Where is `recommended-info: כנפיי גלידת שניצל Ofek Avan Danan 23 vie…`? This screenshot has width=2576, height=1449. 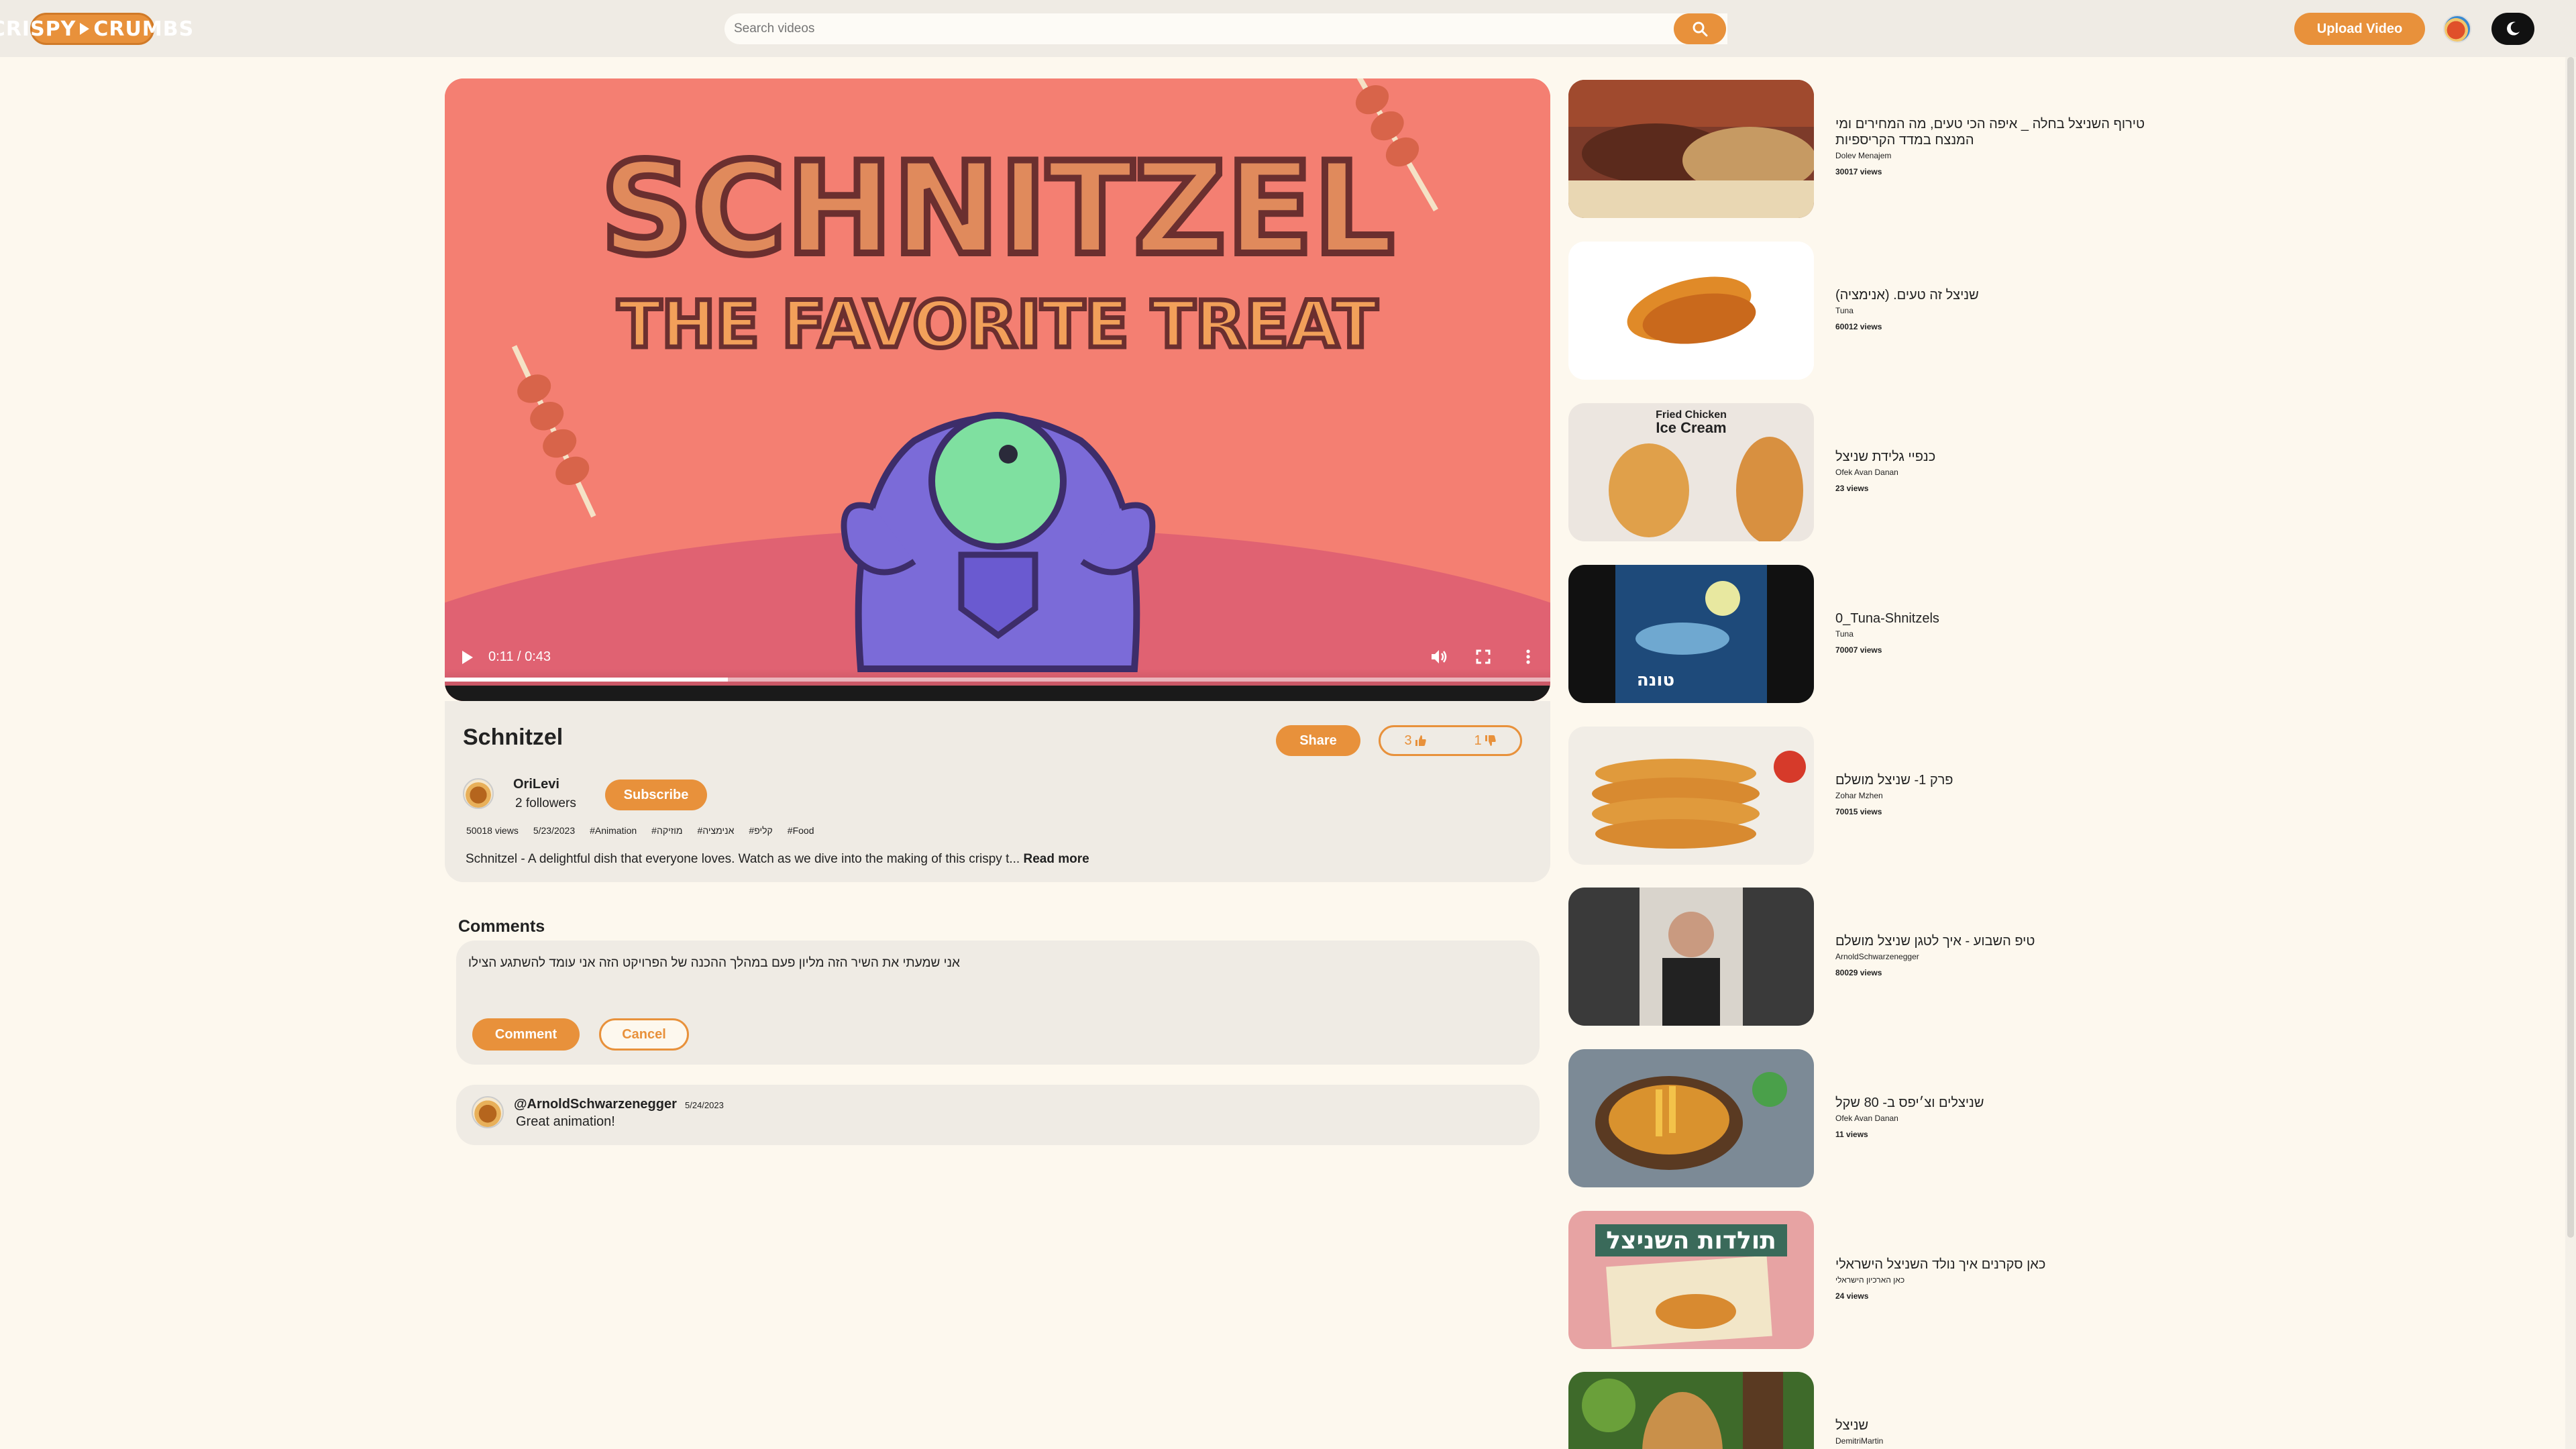 recommended-info: כנפיי גלידת שניצל Ofek Avan Danan 23 vie… is located at coordinates (2003, 471).